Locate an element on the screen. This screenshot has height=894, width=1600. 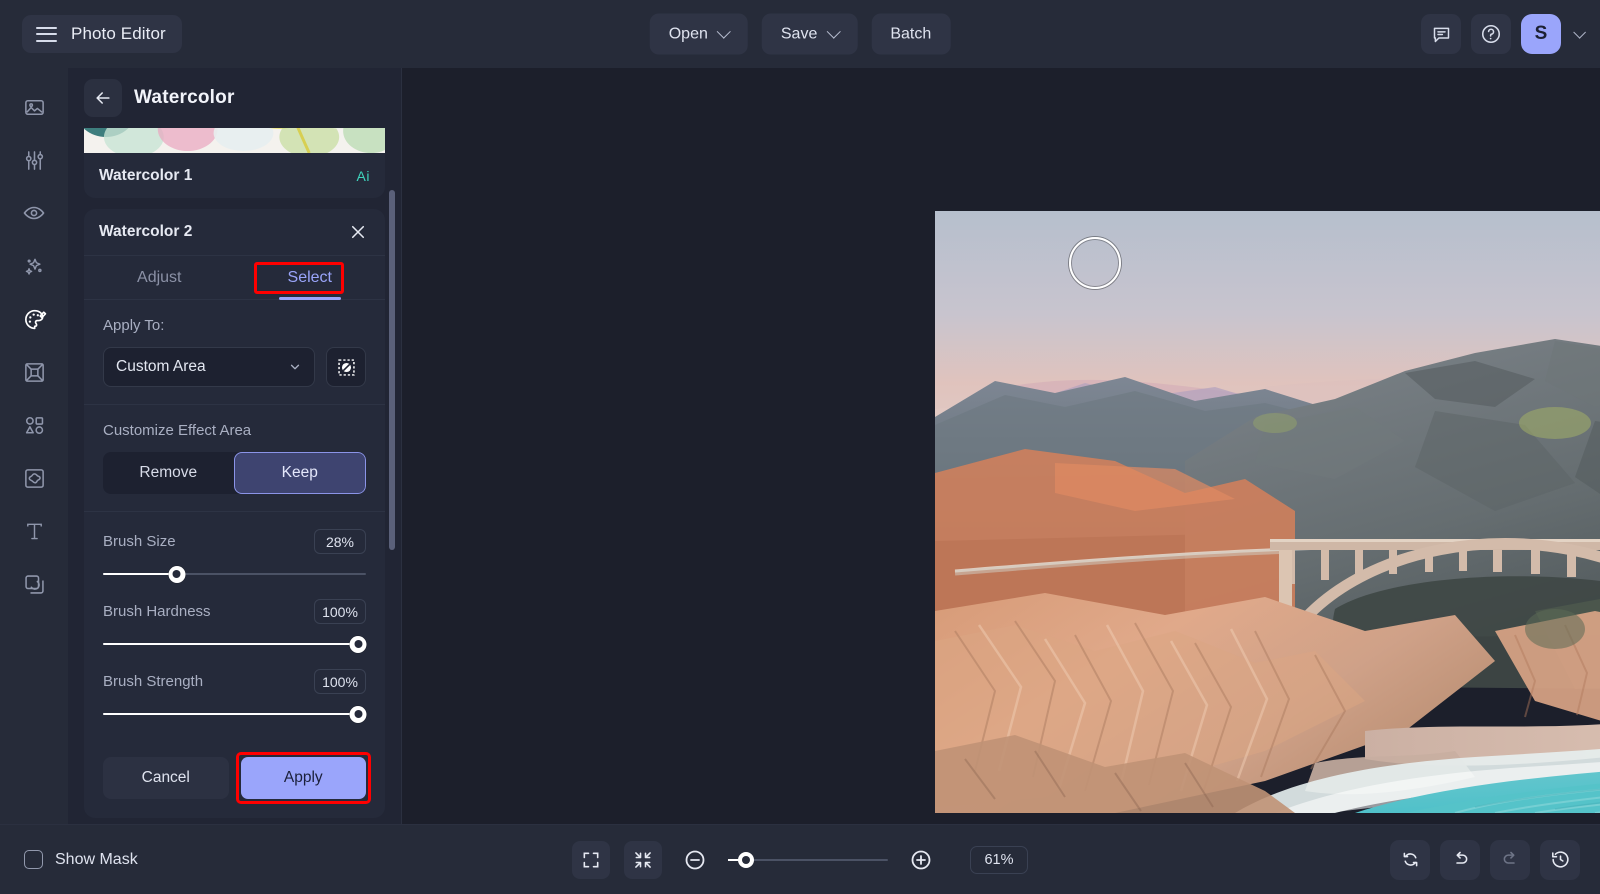
zoom-controls: 61% is located at coordinates (800, 859).